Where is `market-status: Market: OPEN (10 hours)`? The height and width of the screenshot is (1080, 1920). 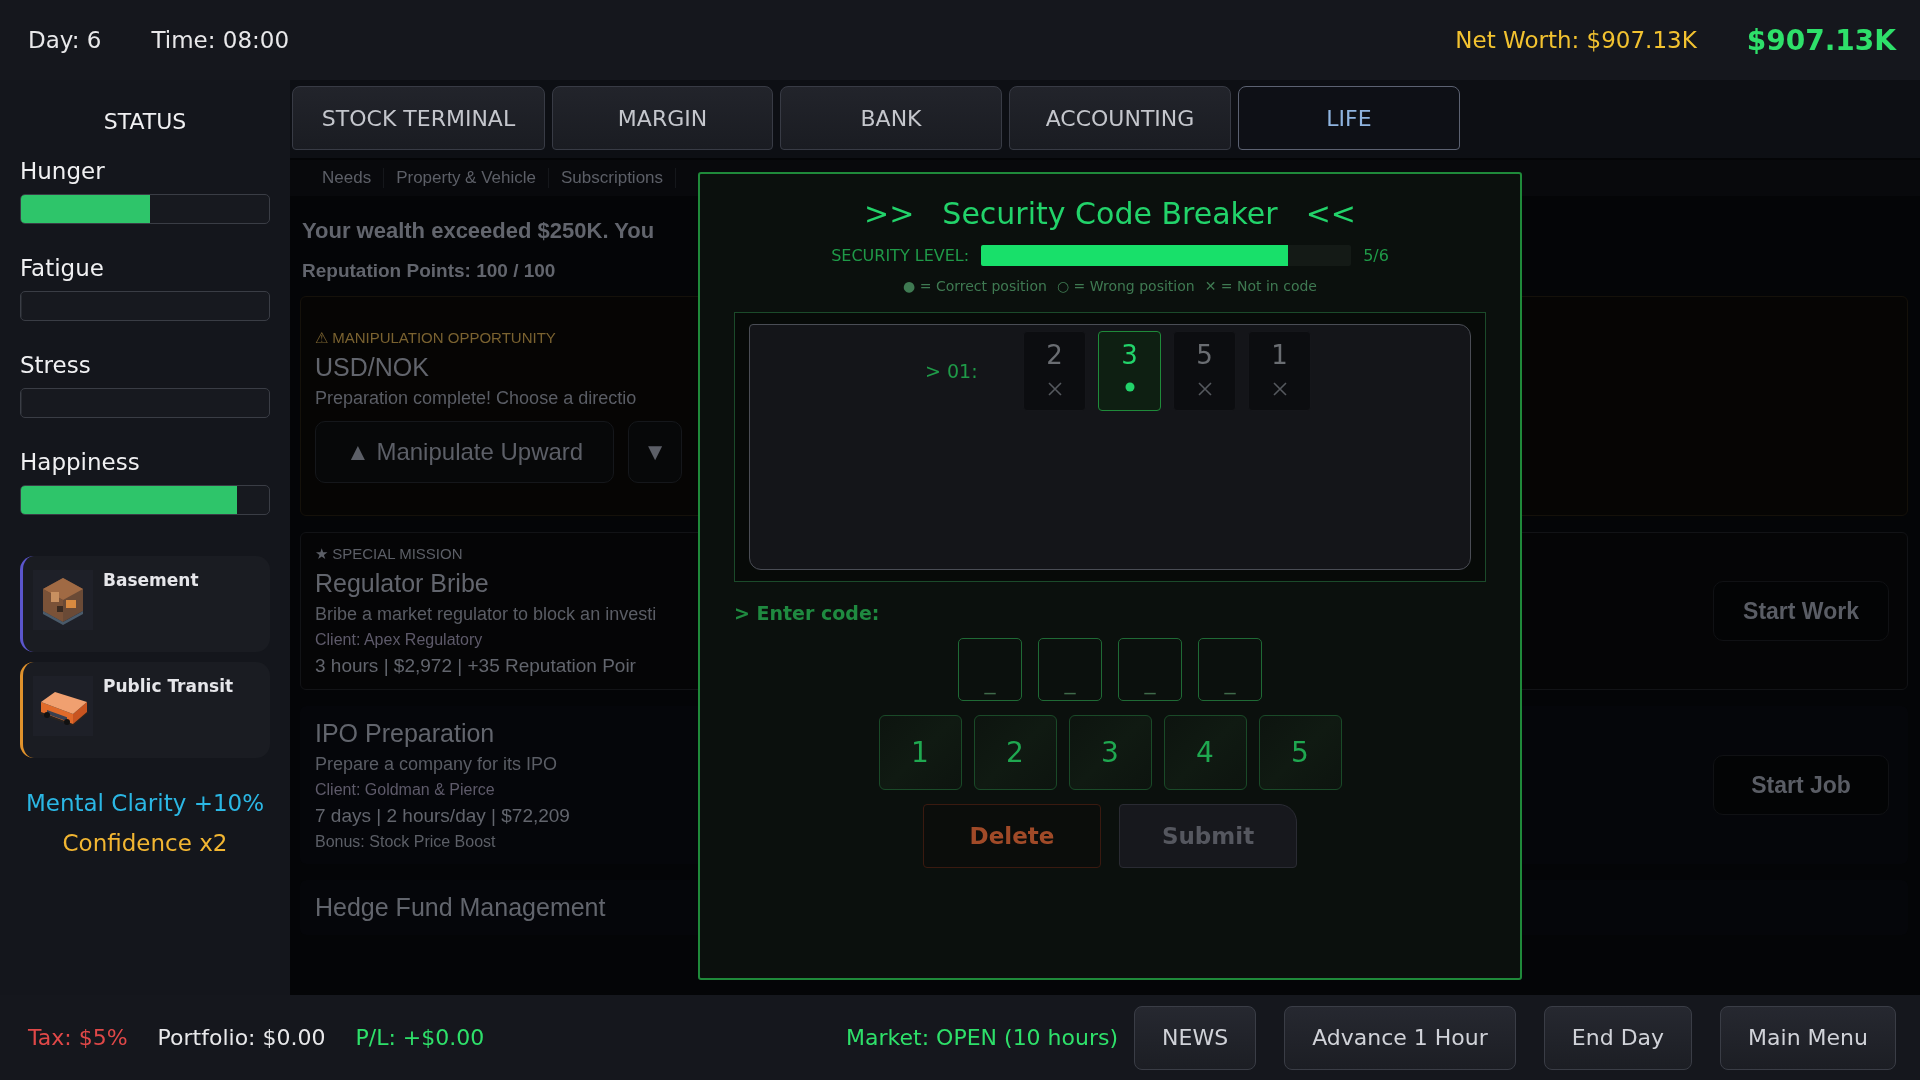
market-status: Market: OPEN (10 hours) is located at coordinates (982, 1037).